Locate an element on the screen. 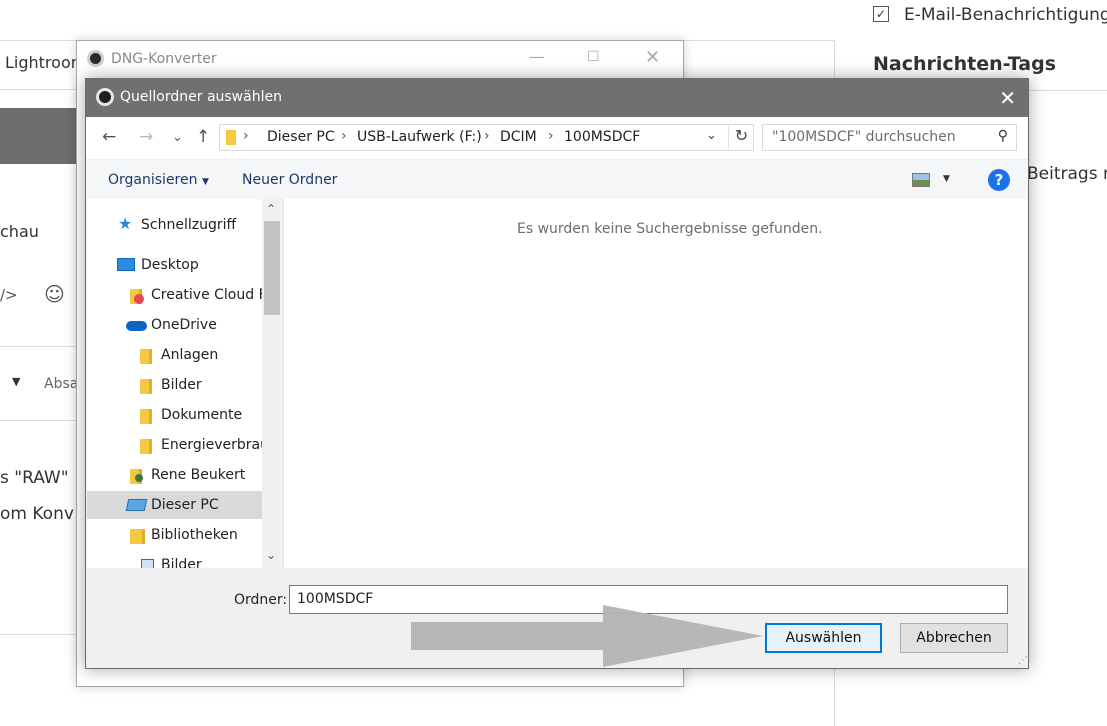 The height and width of the screenshot is (726, 1107). tree-item-label: Anlagen is located at coordinates (190, 355).